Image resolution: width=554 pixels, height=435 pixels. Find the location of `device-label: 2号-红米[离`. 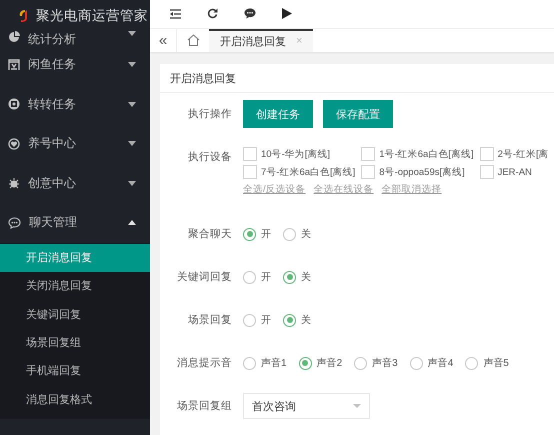

device-label: 2号-红米[离 is located at coordinates (523, 154).